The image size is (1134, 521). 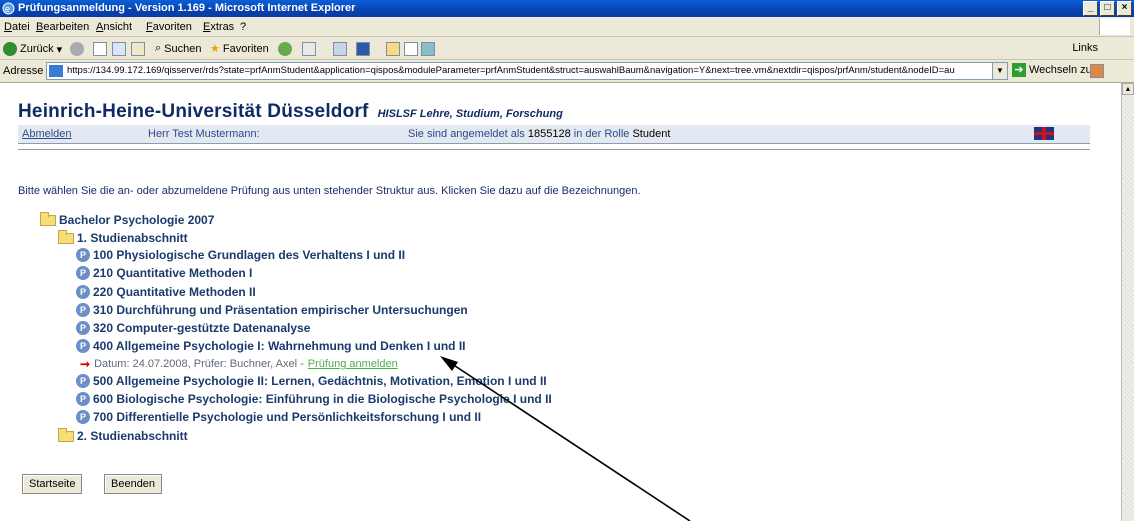 I want to click on word-icon, so click(x=363, y=49).